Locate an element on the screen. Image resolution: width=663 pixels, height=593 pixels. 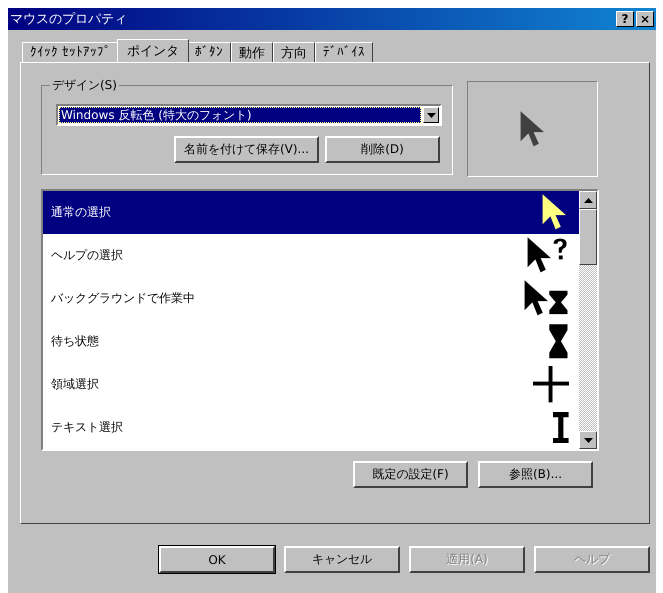
ok-button: OK is located at coordinates (217, 559).